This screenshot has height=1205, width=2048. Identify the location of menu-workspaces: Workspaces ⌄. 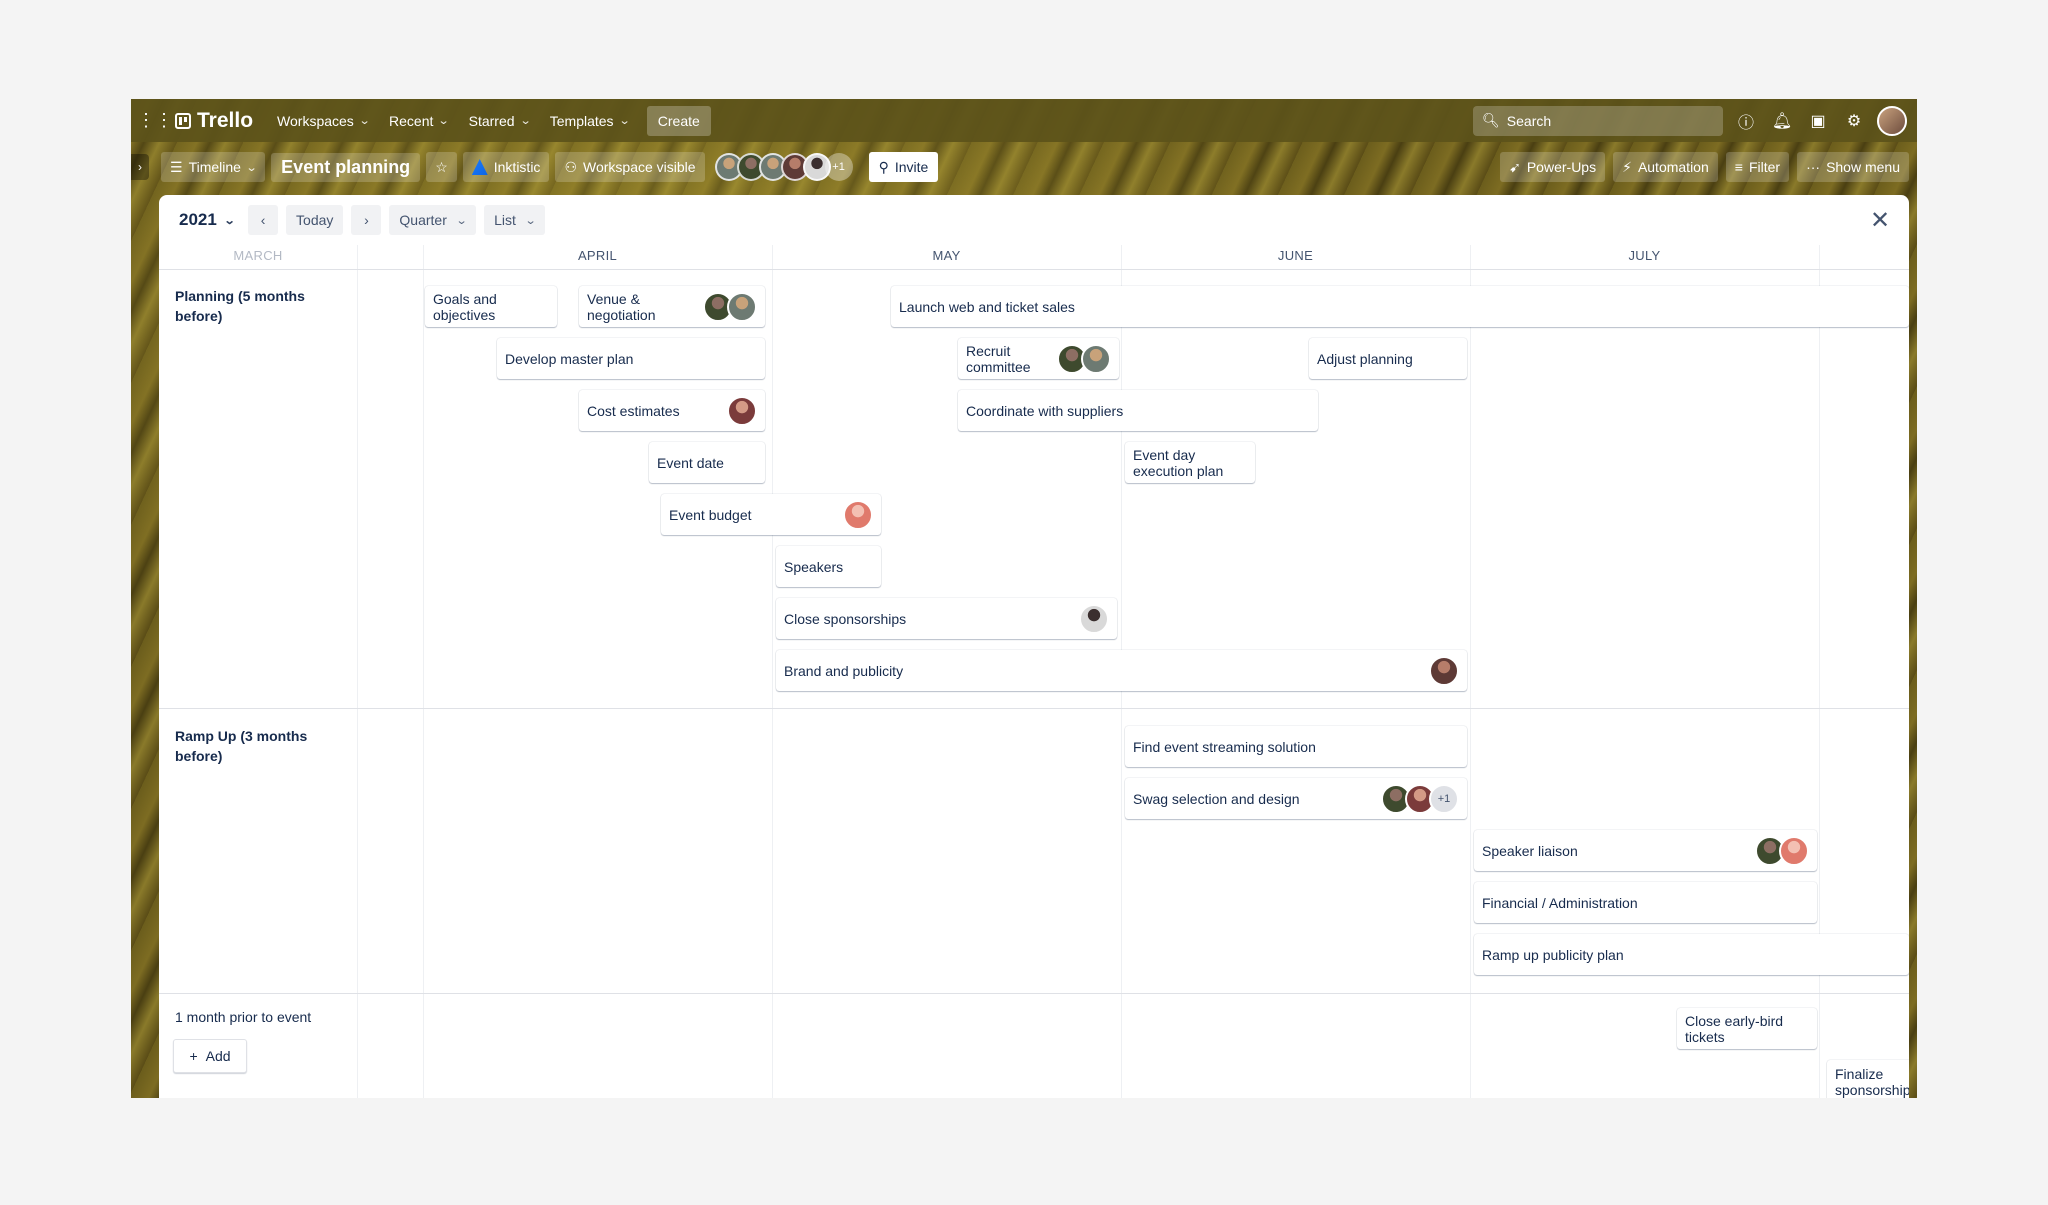
(323, 121).